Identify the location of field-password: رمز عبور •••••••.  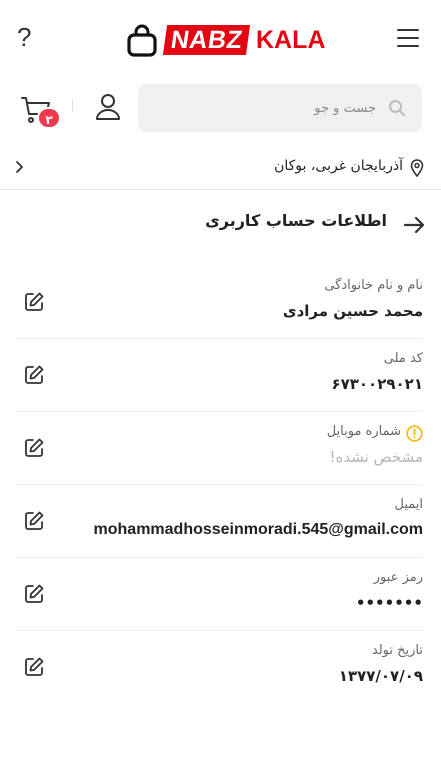
(219, 594).